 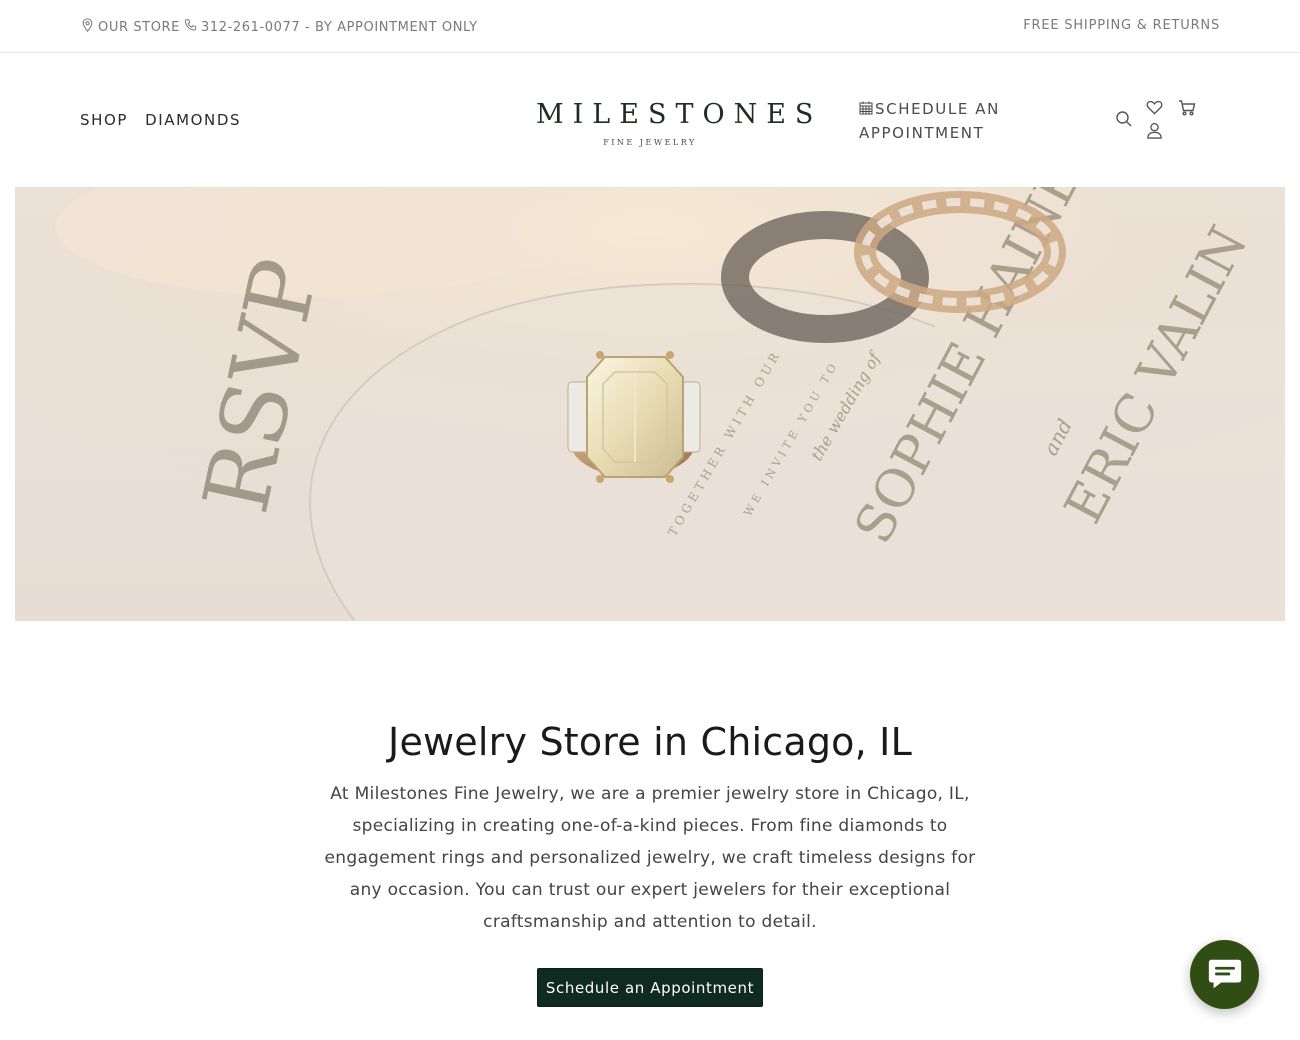 I want to click on schedule-appointment-button: Schedule an Appointment, so click(x=650, y=987).